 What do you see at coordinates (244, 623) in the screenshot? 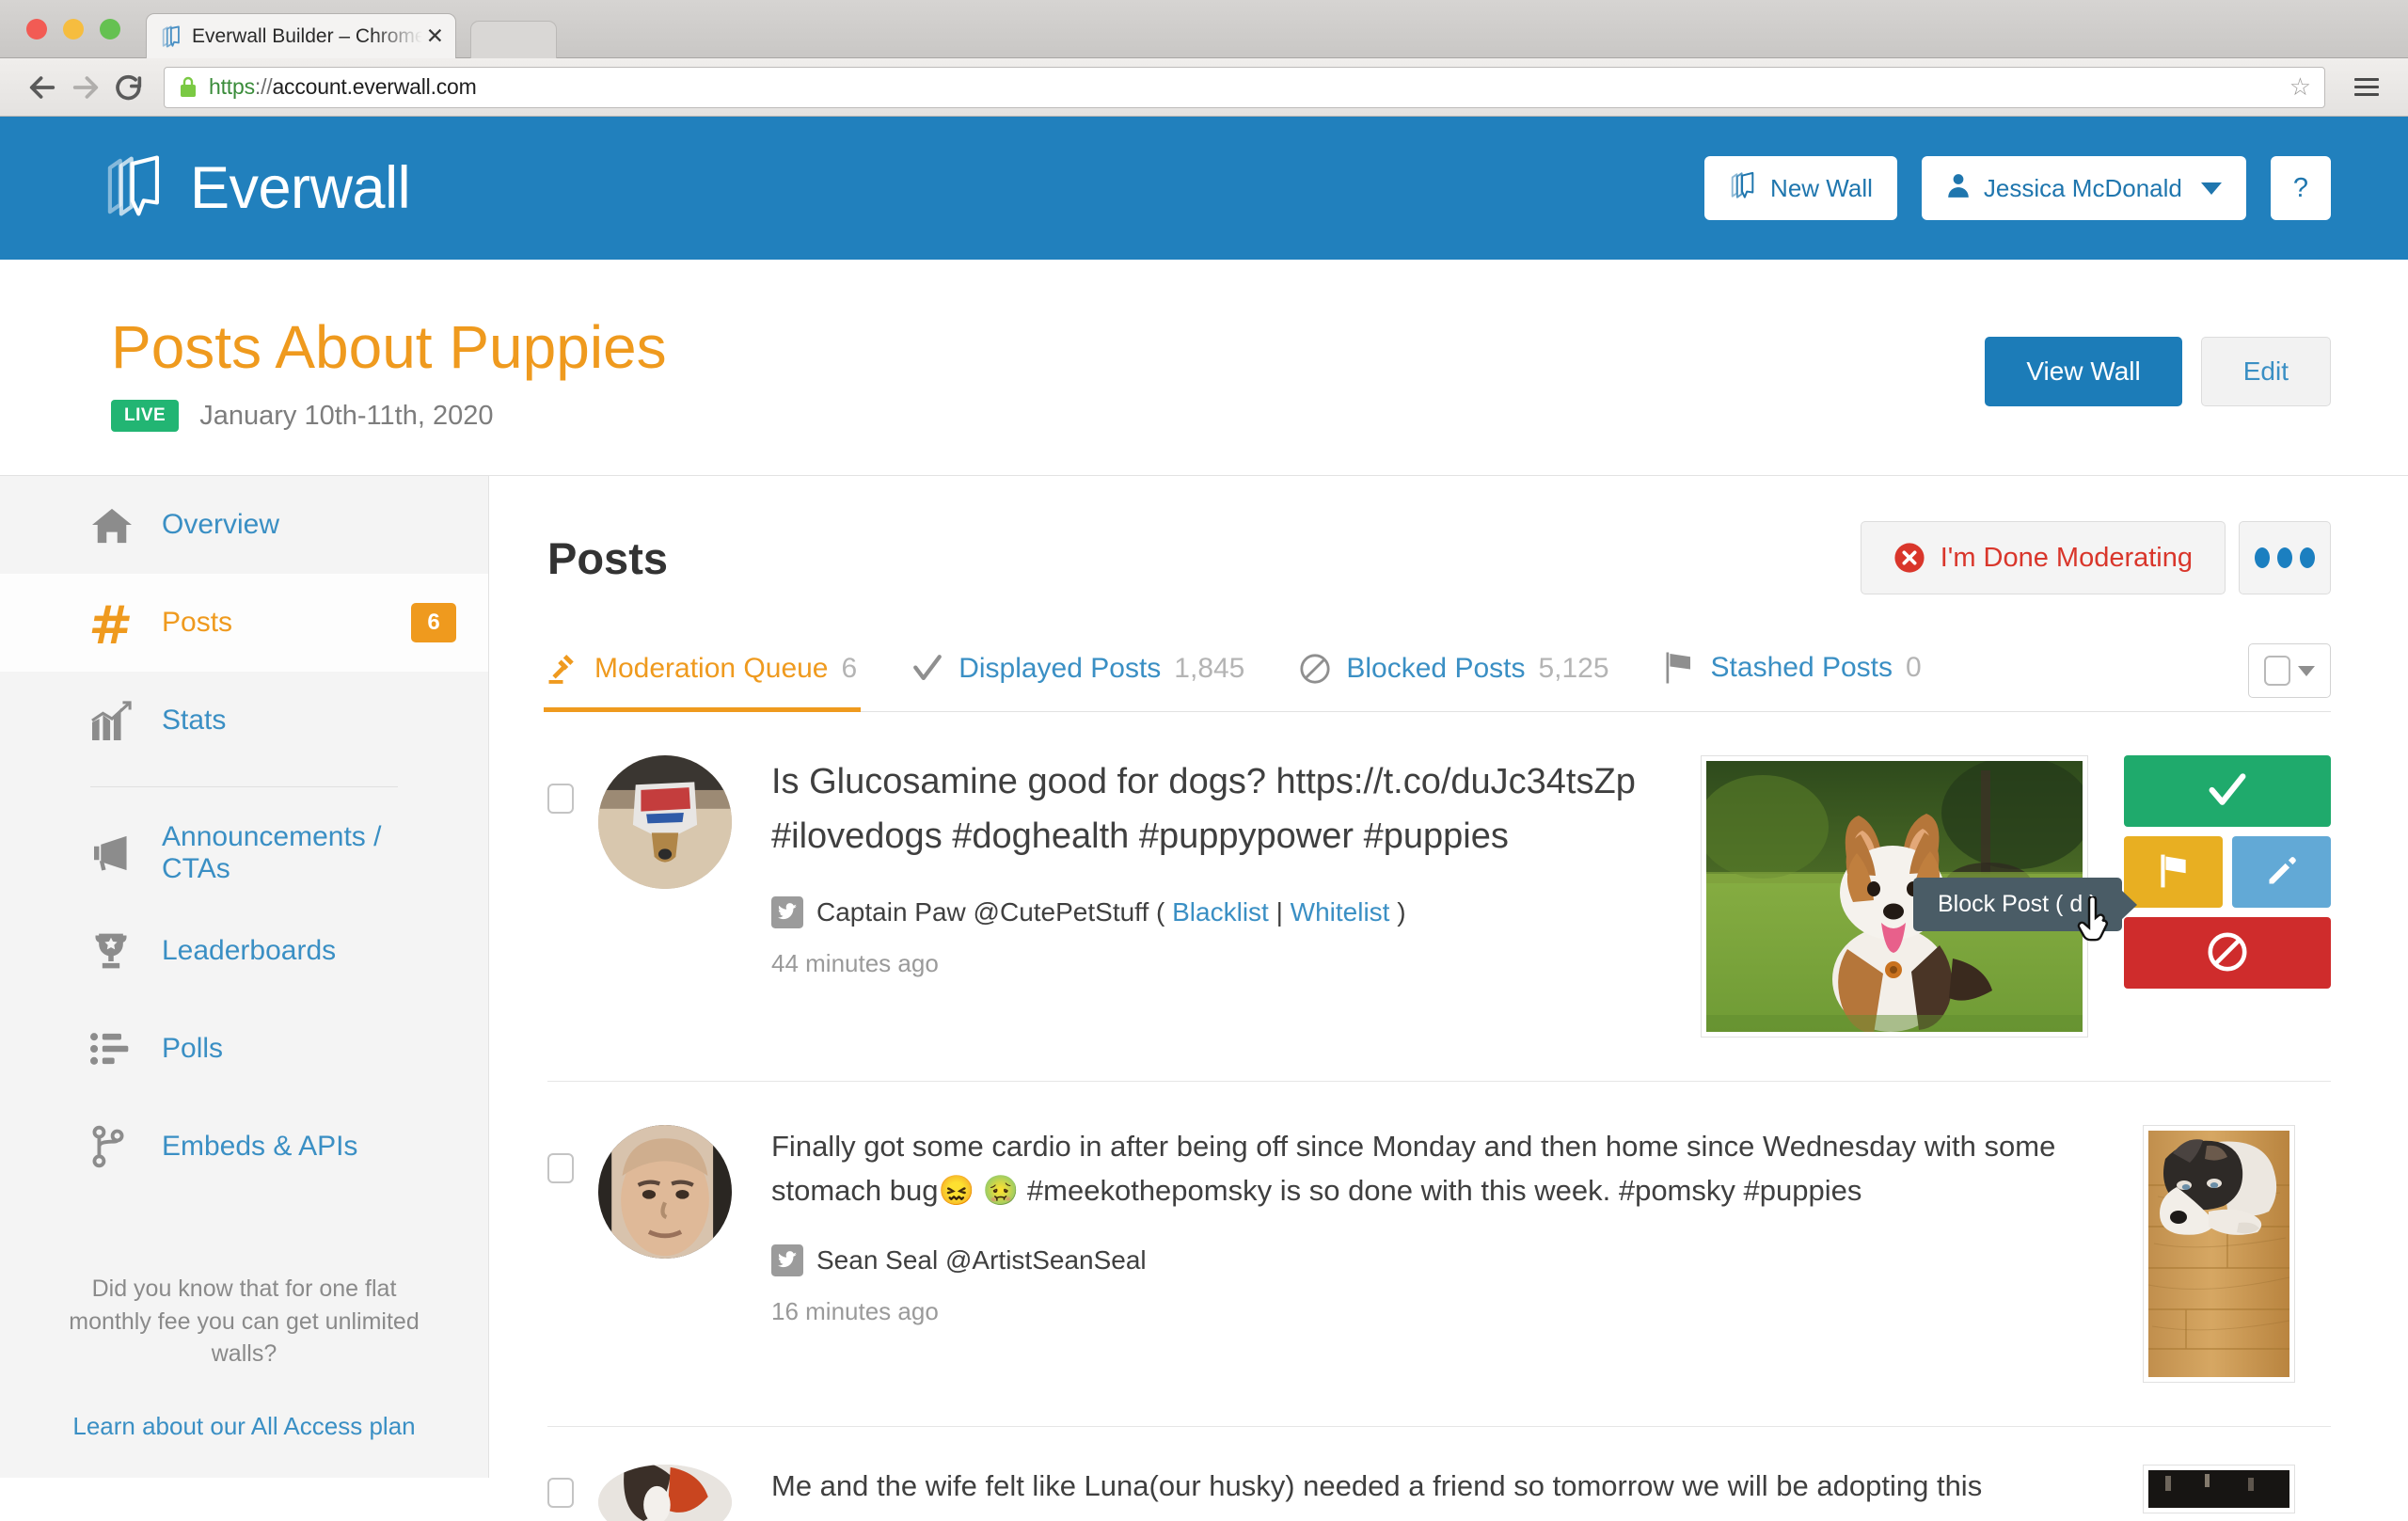
I see `sidebar-item-posts: Posts 6` at bounding box center [244, 623].